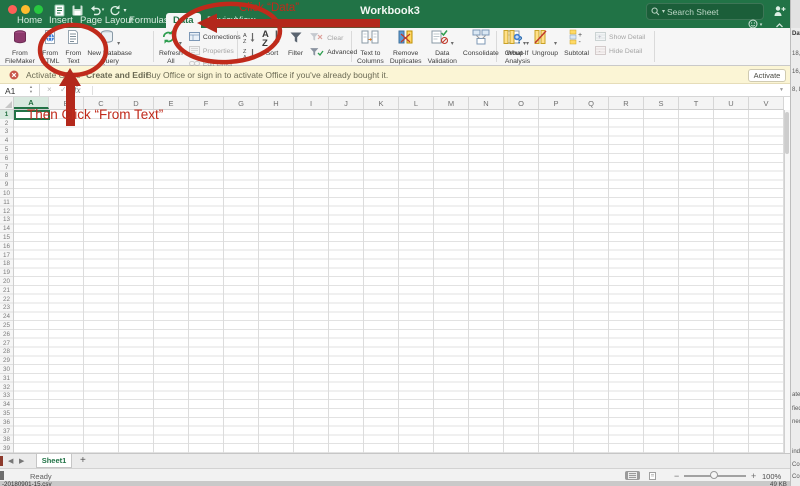 The image size is (800, 486). Describe the element at coordinates (406, 48) in the screenshot. I see `ribbon-remove-duplicates-button: Remove Duplicates` at that location.